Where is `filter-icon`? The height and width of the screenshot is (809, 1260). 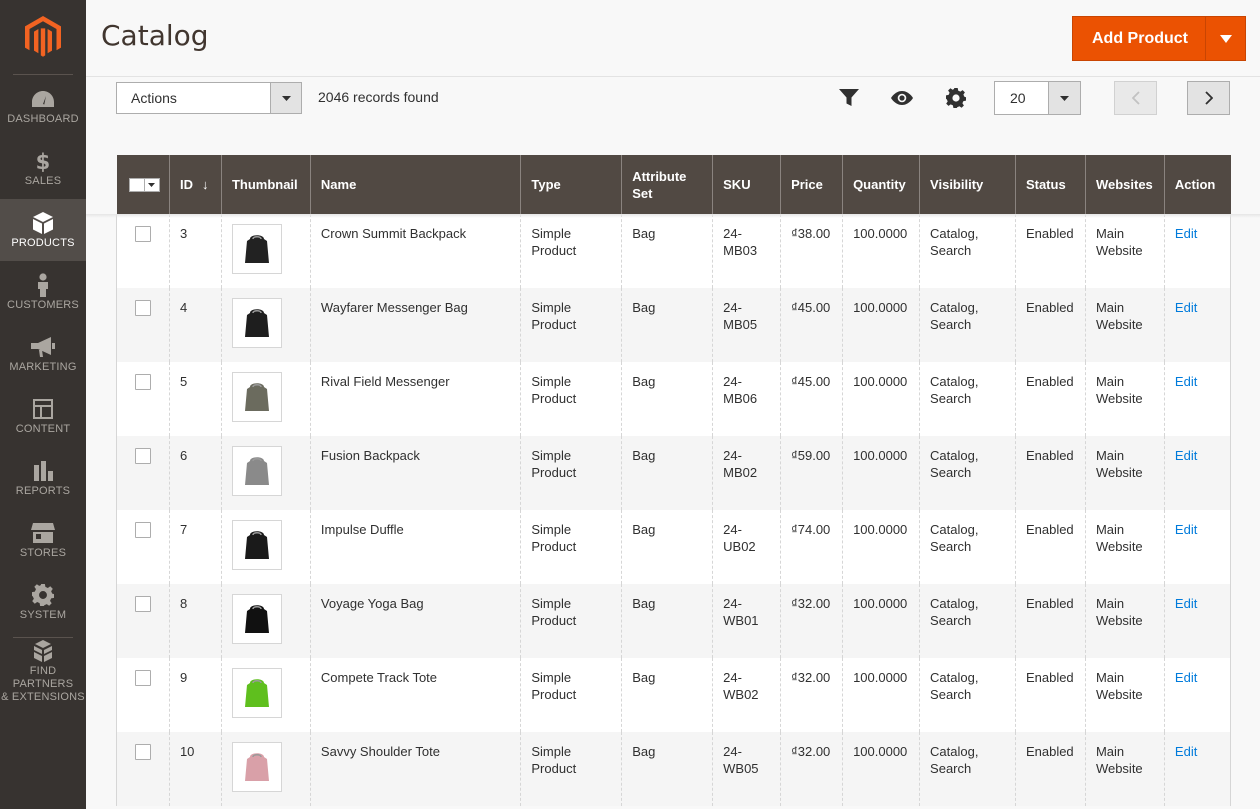 filter-icon is located at coordinates (849, 98).